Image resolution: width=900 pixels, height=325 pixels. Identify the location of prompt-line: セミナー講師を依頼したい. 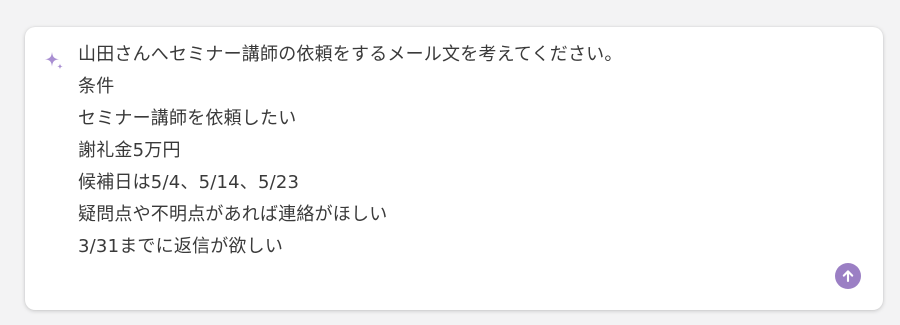
(187, 118).